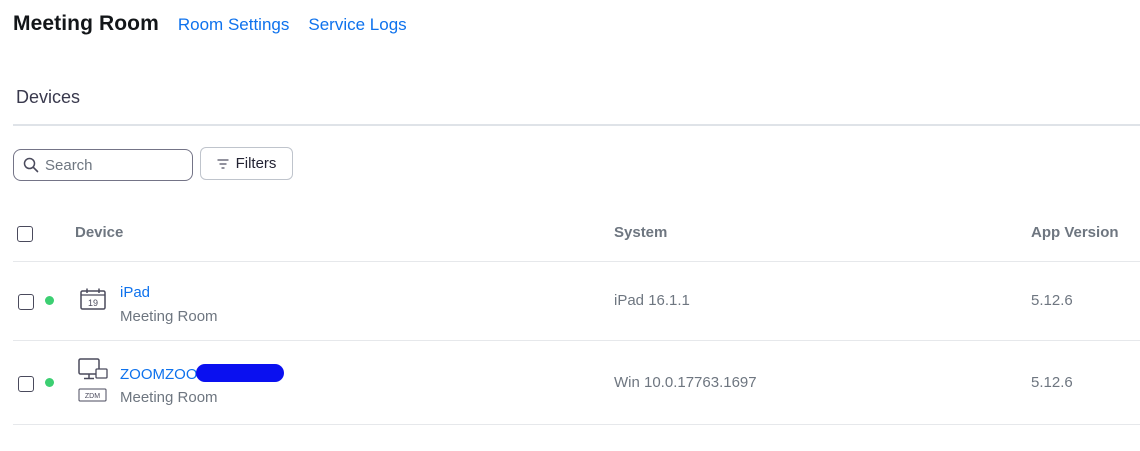 The image size is (1140, 451). What do you see at coordinates (25, 234) in the screenshot?
I see `select-all-checkbox` at bounding box center [25, 234].